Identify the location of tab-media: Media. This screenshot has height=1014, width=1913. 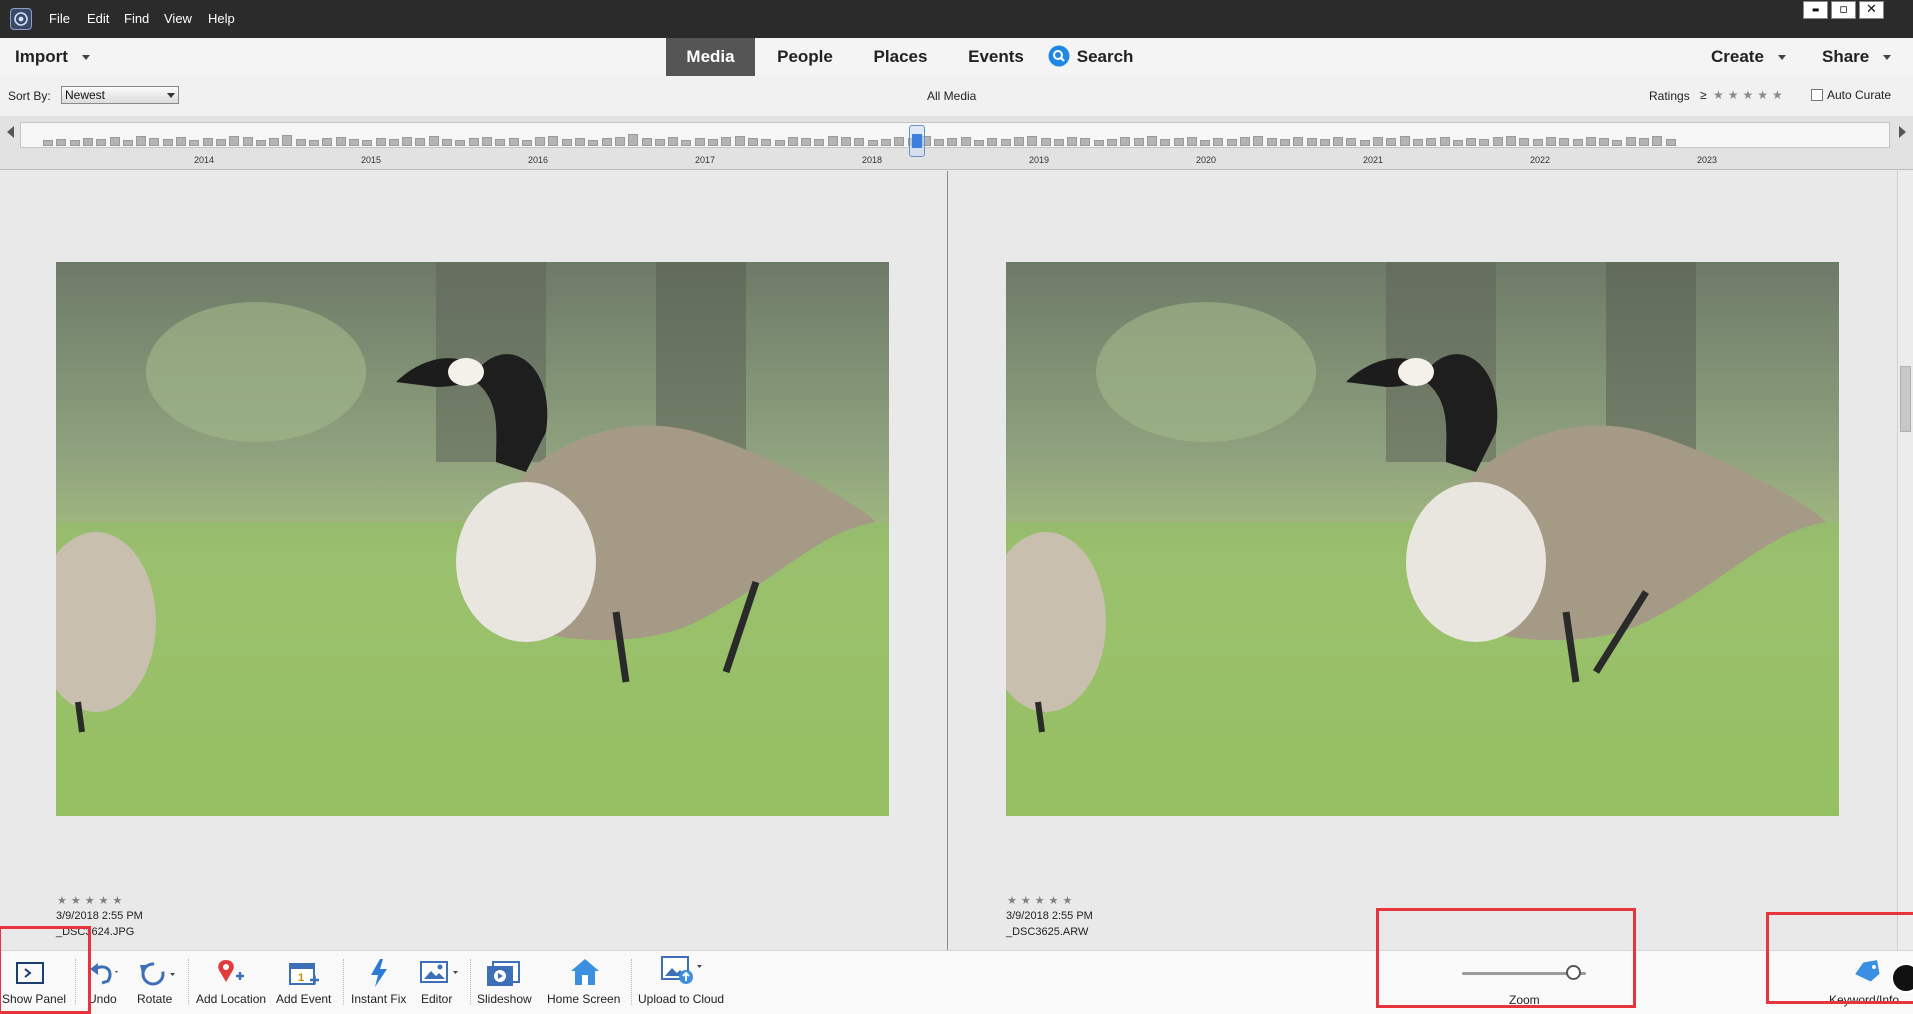
(710, 57).